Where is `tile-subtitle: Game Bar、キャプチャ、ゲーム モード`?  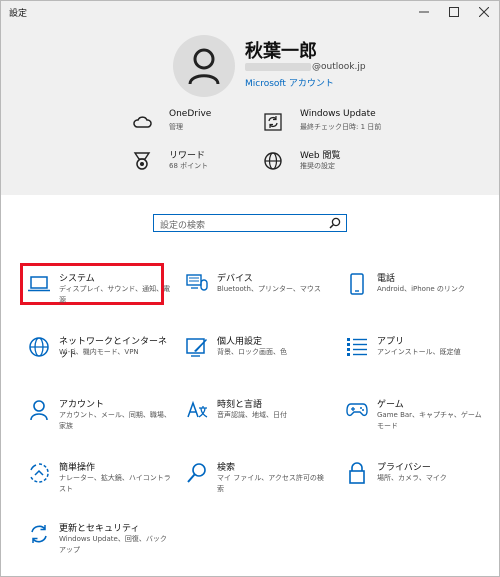
tile-subtitle: Game Bar、キャプチャ、ゲーム モード is located at coordinates (429, 420).